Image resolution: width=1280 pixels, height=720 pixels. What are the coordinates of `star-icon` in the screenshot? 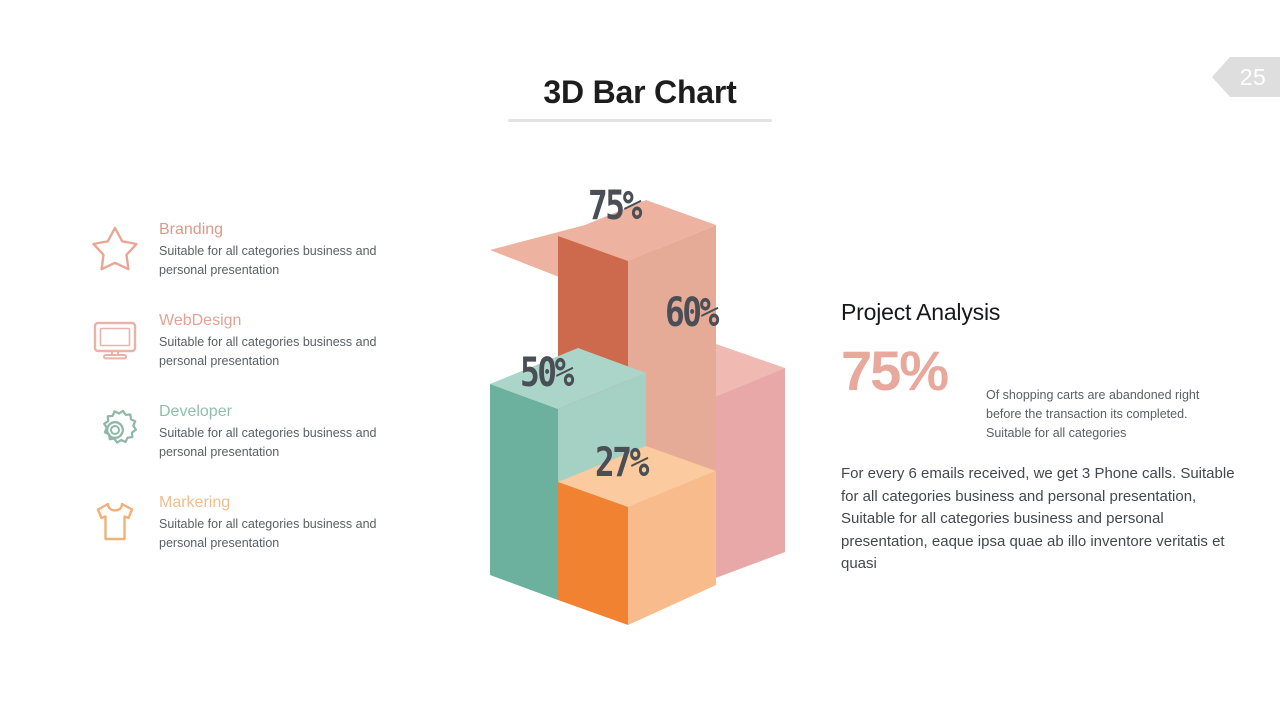 It's located at (115, 248).